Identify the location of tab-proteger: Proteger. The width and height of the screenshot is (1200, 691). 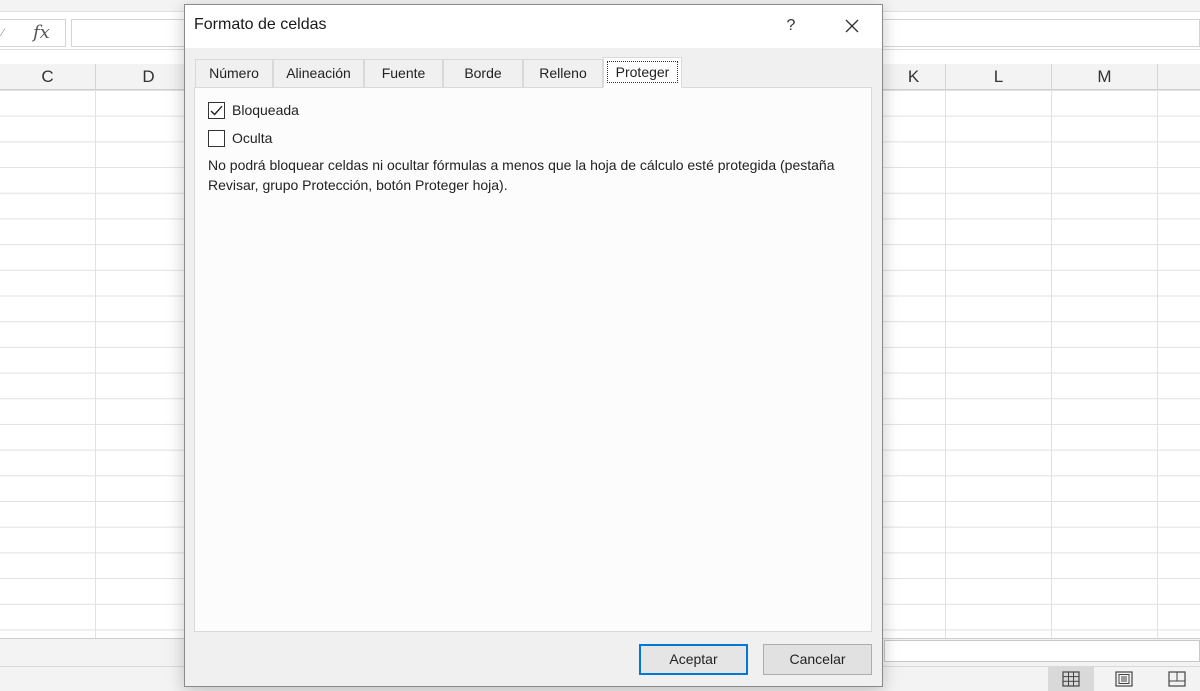
(642, 72).